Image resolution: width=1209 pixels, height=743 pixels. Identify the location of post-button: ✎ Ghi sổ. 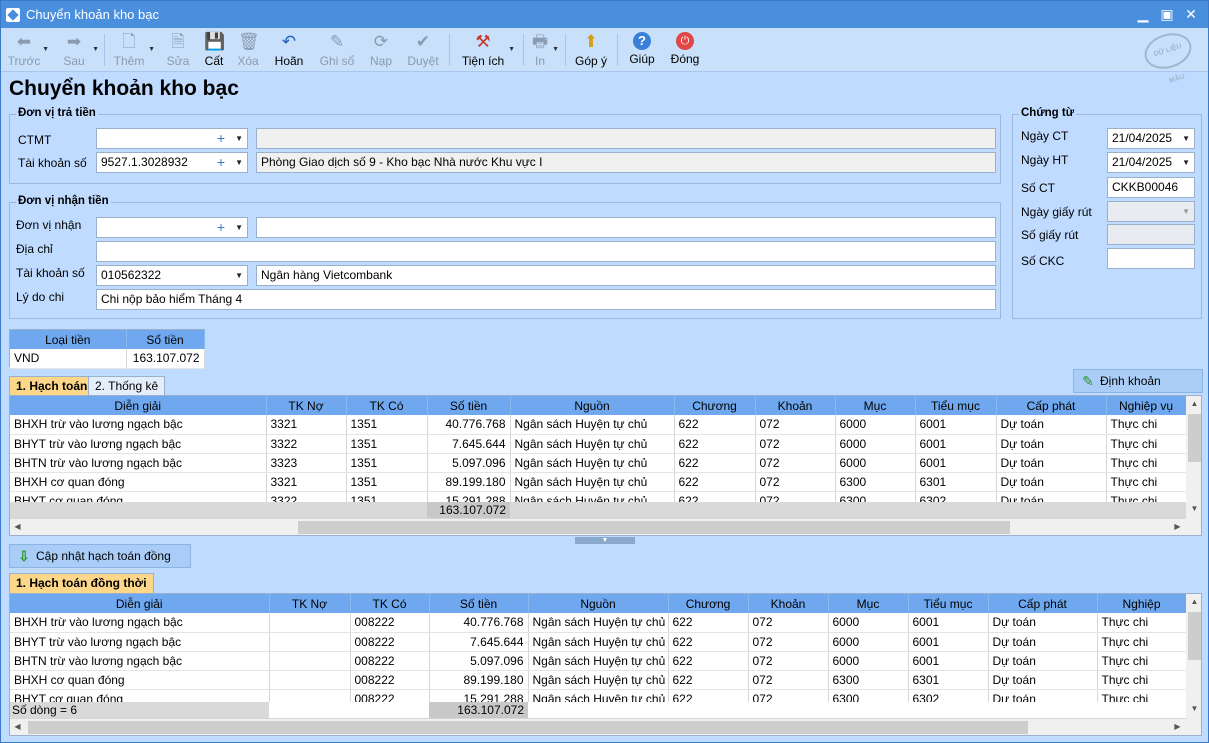
(337, 50).